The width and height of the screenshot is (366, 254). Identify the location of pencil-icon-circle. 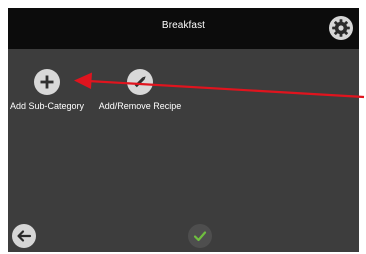
(140, 82).